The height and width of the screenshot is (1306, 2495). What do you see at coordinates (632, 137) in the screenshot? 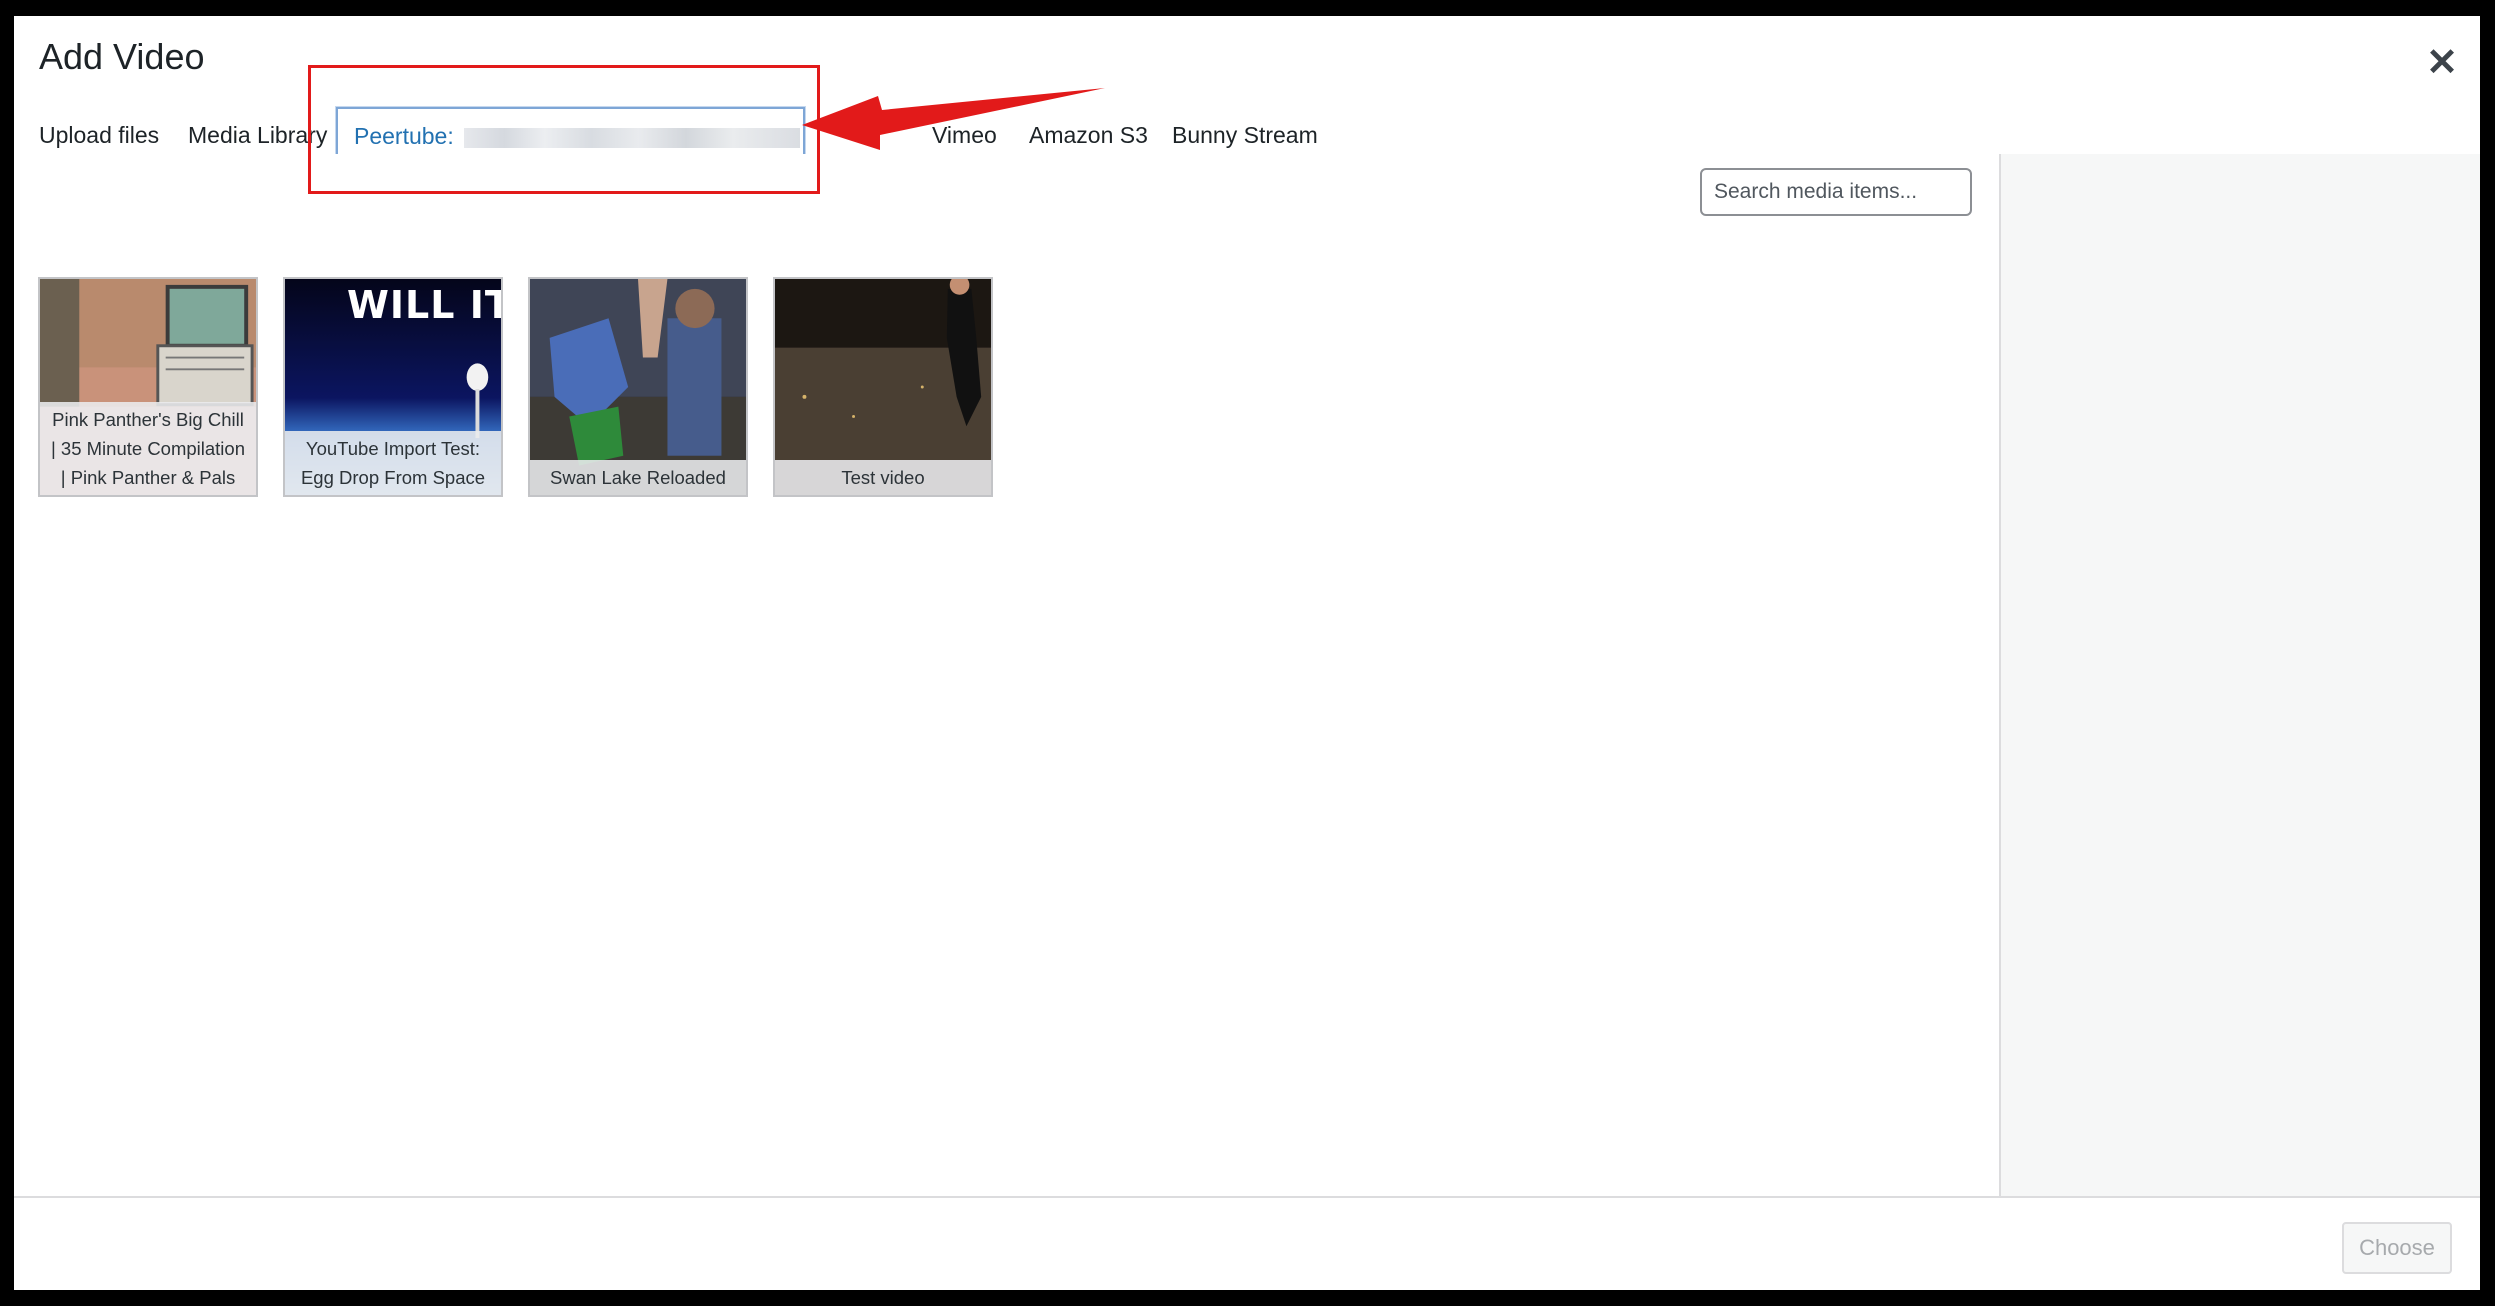
I see `redacted-instance-name` at bounding box center [632, 137].